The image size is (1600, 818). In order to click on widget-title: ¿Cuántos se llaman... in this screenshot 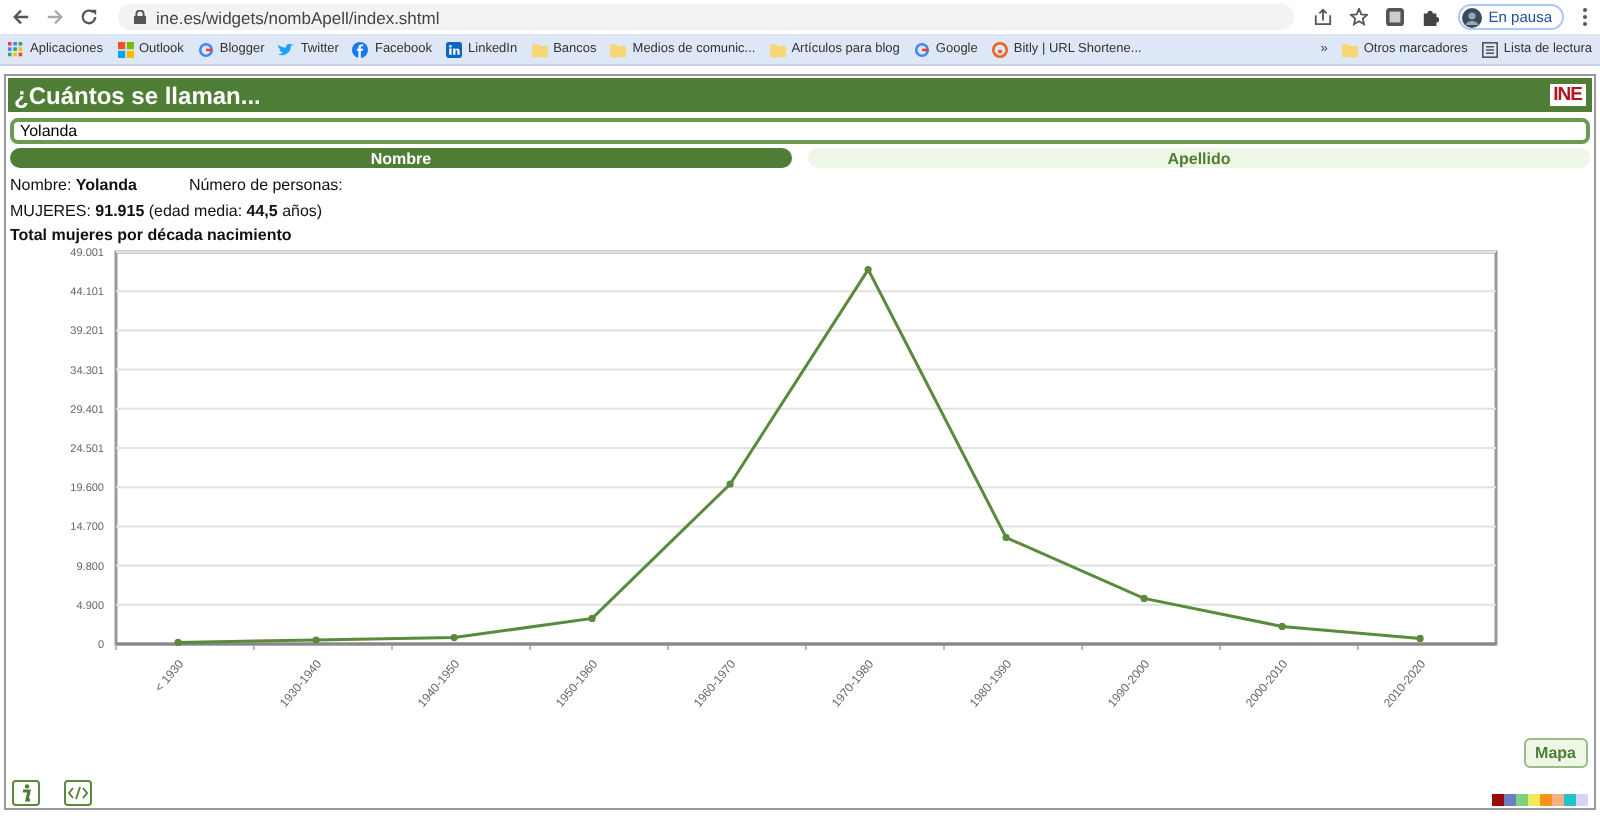, I will do `click(137, 95)`.